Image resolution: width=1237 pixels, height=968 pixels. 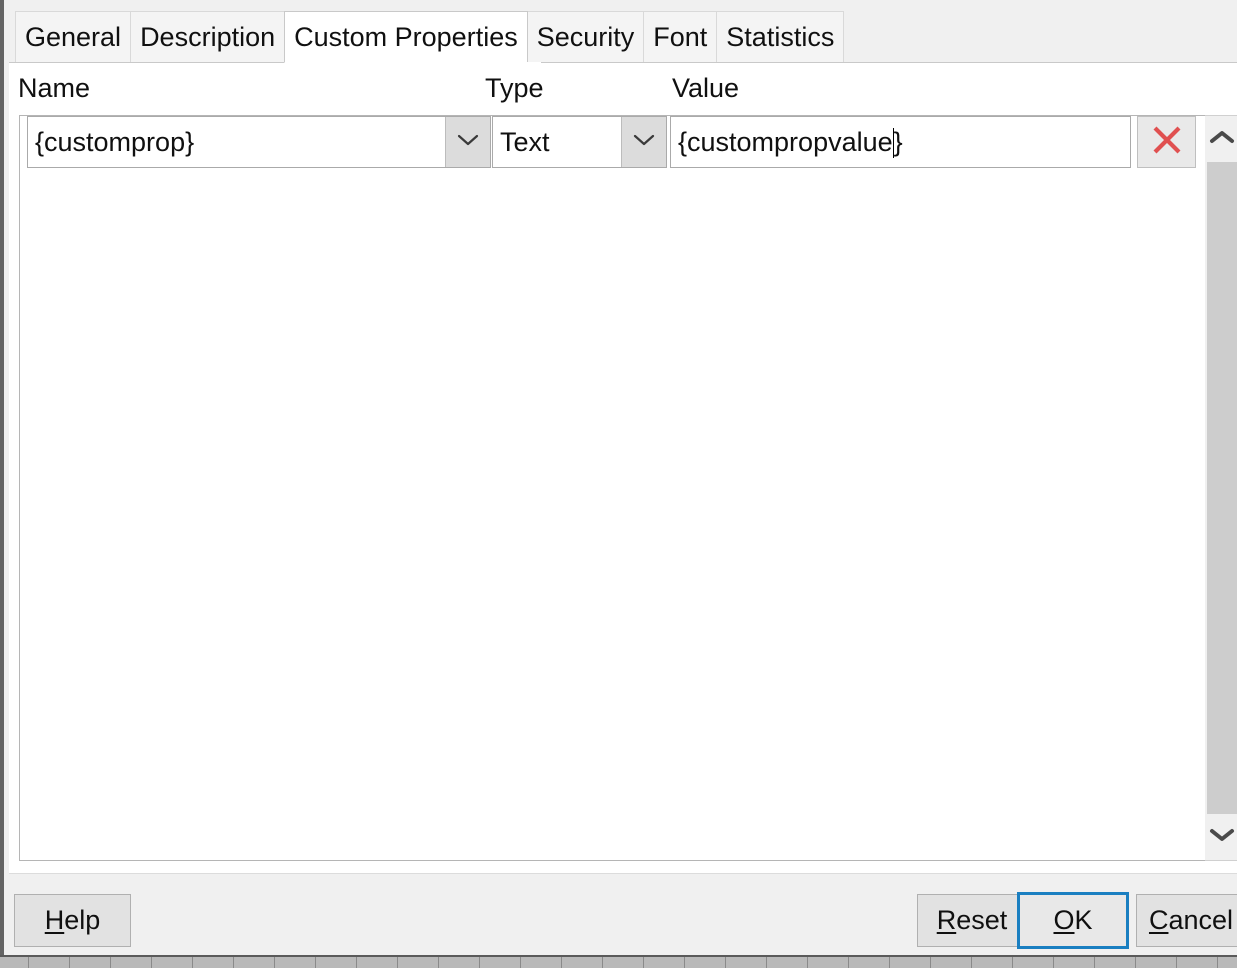 I want to click on chevron-up-icon, so click(x=1222, y=139).